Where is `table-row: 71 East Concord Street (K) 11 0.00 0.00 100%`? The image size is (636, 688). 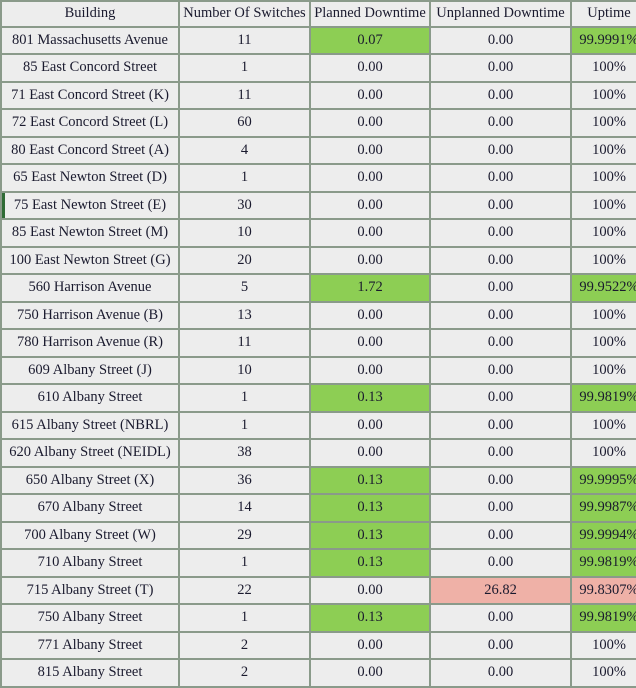 table-row: 71 East Concord Street (K) 11 0.00 0.00 100% is located at coordinates (319, 95).